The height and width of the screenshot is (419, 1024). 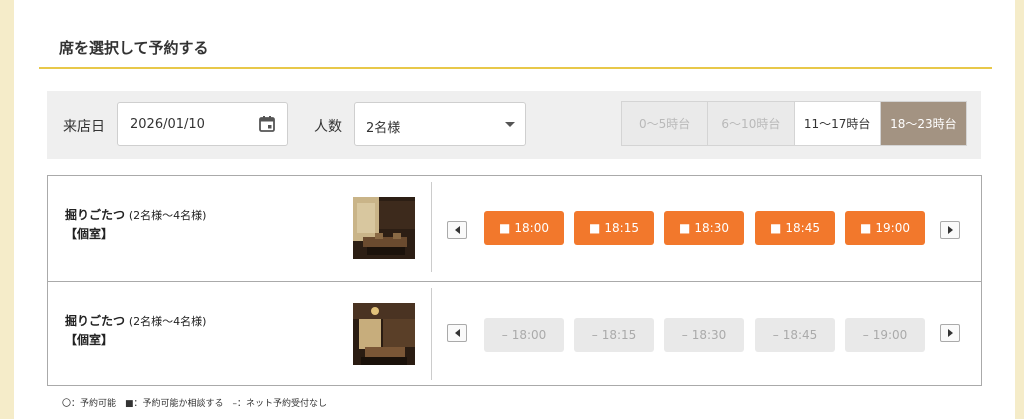 I want to click on time-slot-button: ■ 19:00, so click(x=885, y=228).